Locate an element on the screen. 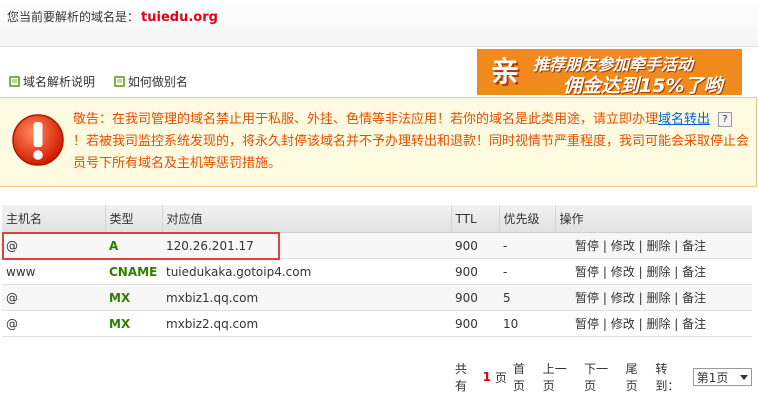 The image size is (758, 394). pager-total: 1 is located at coordinates (487, 377).